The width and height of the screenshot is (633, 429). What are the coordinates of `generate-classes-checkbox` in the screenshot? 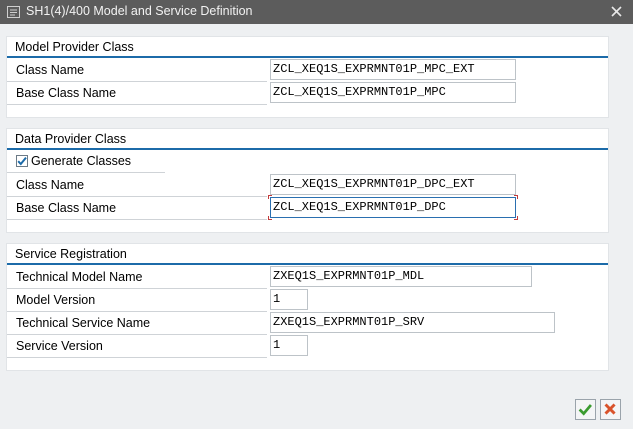 It's located at (22, 161).